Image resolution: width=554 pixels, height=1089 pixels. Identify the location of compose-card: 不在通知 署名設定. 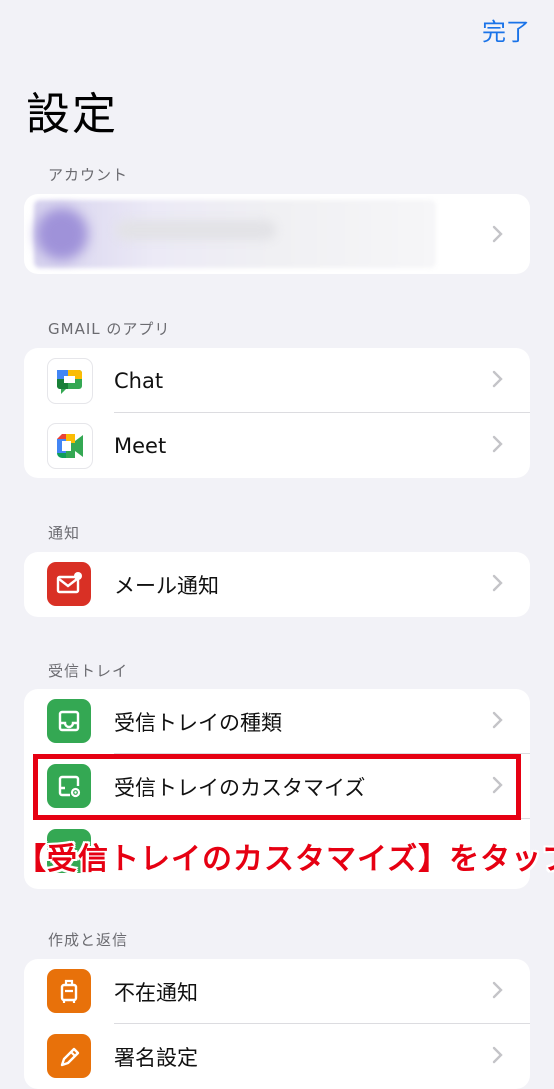
(277, 1024).